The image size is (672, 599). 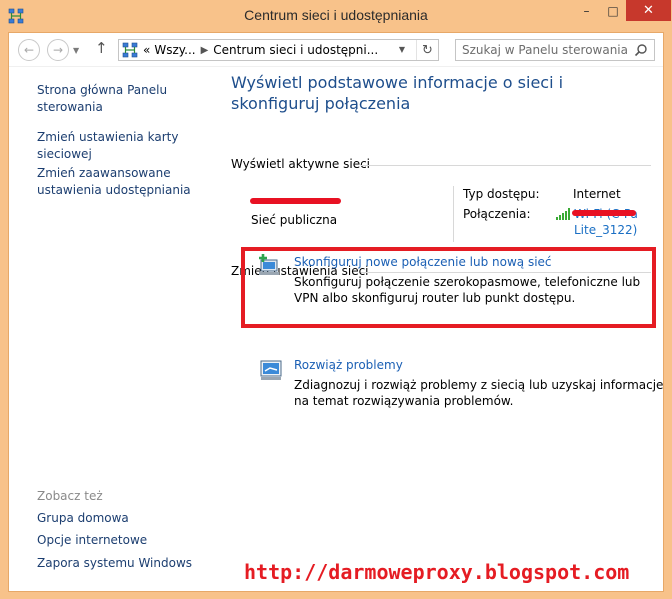 What do you see at coordinates (130, 50) in the screenshot?
I see `network-center-icon` at bounding box center [130, 50].